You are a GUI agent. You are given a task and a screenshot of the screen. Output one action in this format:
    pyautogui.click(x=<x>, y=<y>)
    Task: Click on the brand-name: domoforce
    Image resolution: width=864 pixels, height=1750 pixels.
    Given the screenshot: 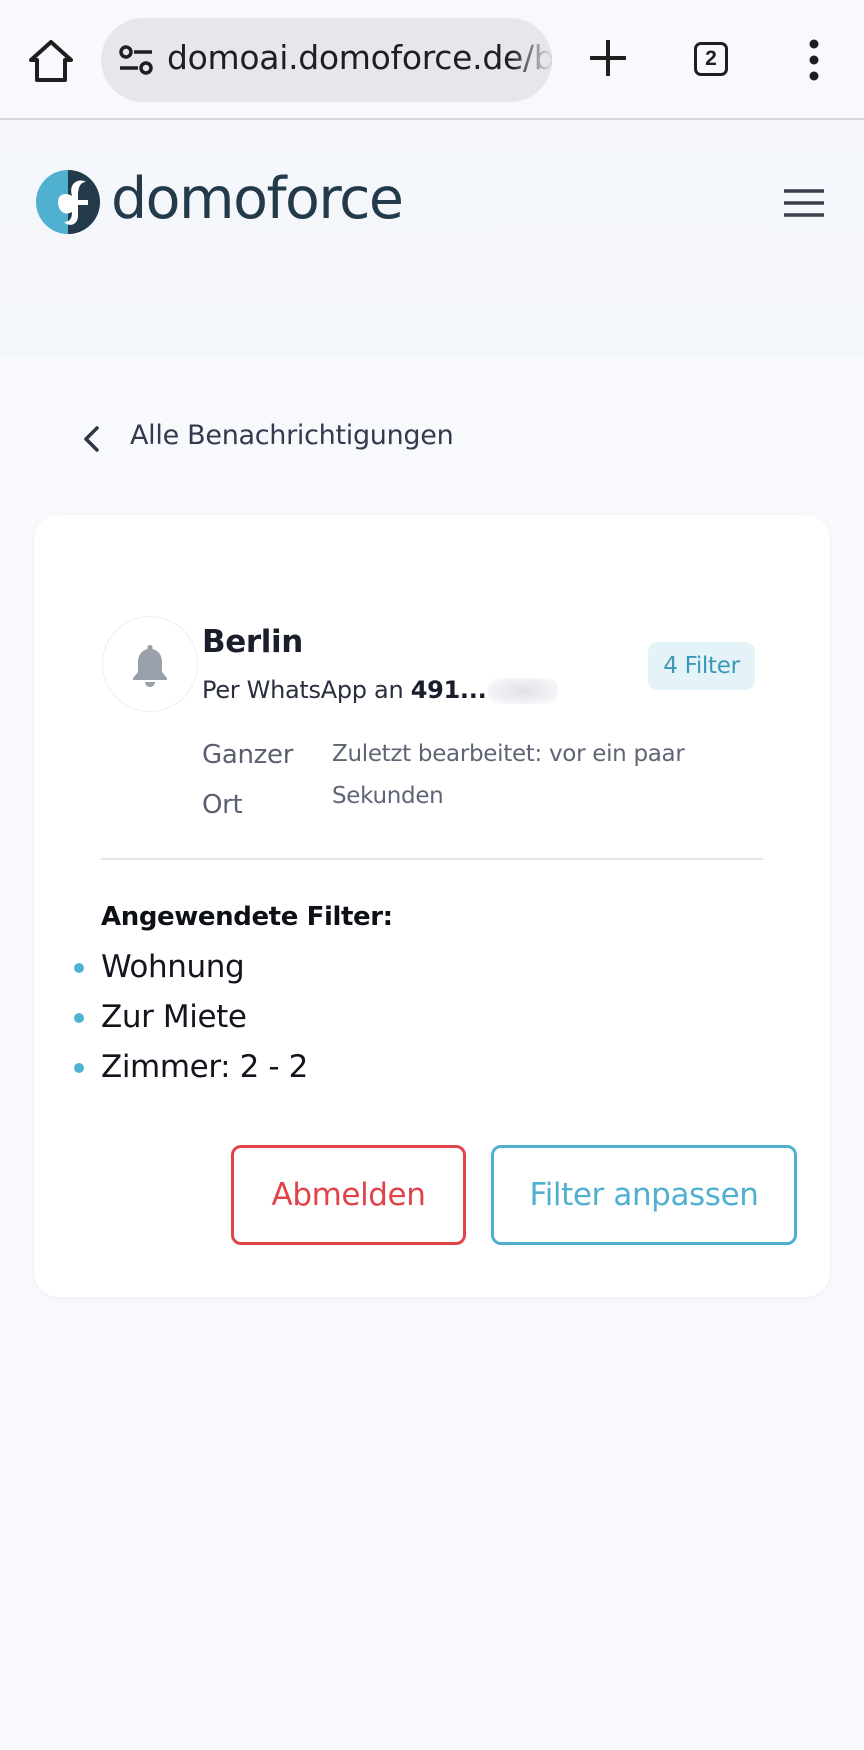 What is the action you would take?
    pyautogui.click(x=257, y=199)
    